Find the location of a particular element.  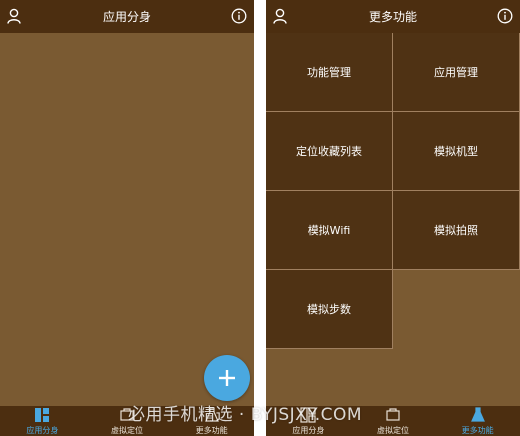

location-icon is located at coordinates (393, 414).